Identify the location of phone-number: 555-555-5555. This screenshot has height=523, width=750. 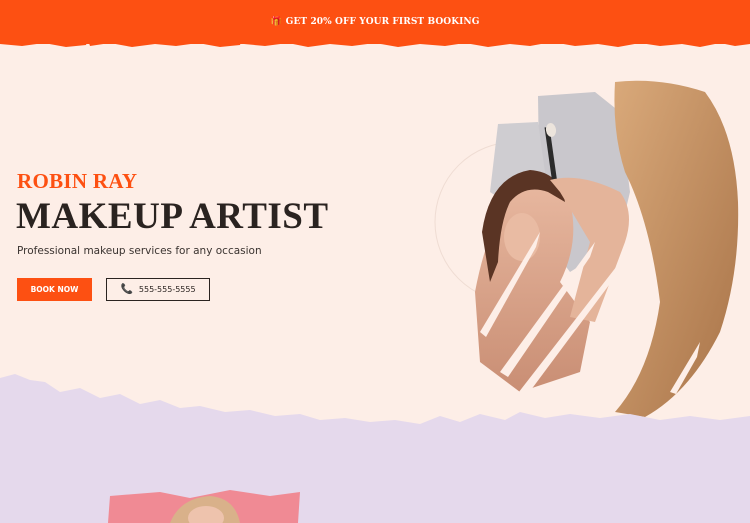
(167, 289).